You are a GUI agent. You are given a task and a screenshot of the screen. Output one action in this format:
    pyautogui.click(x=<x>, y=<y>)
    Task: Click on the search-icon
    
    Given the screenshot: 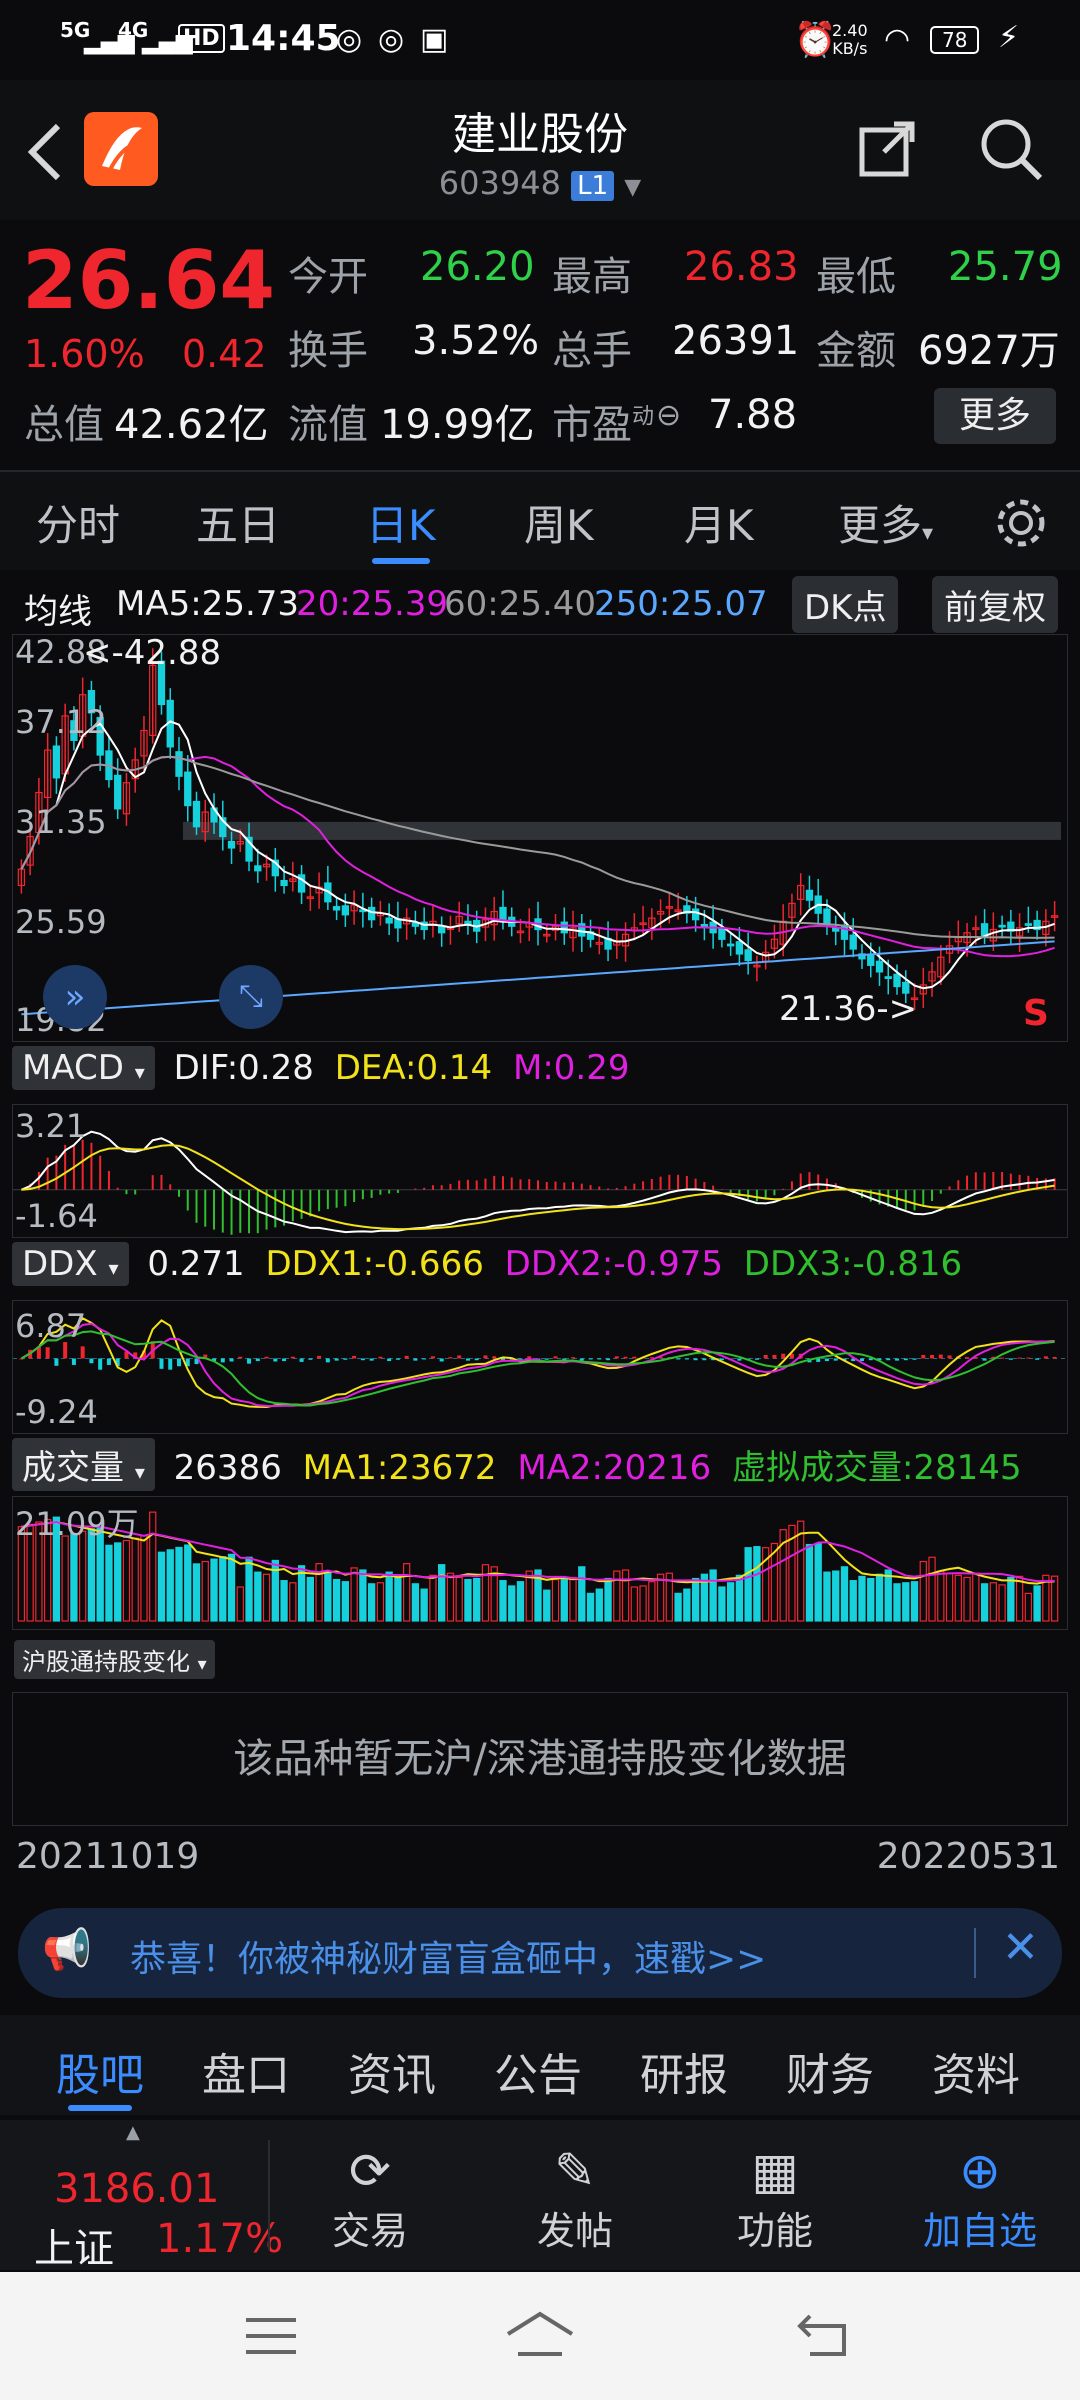 What is the action you would take?
    pyautogui.click(x=1011, y=149)
    